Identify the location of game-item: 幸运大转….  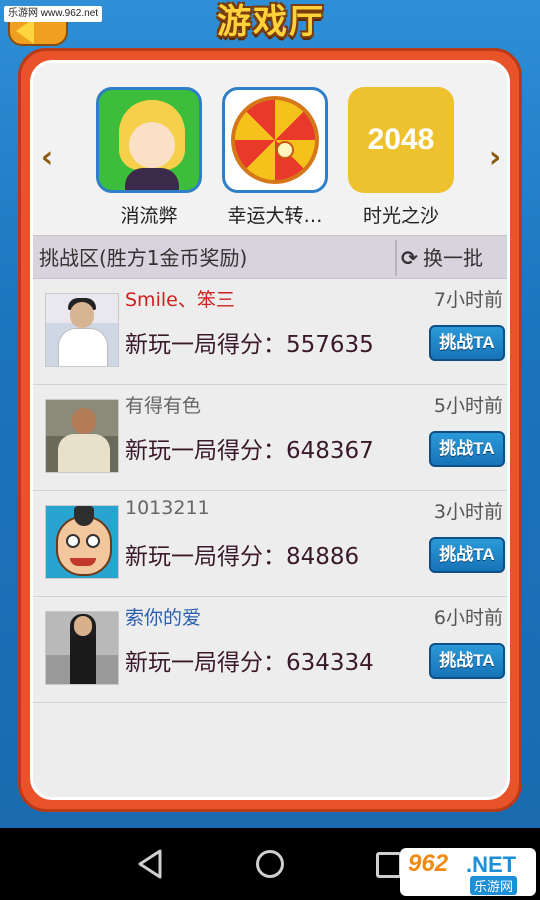
(275, 162).